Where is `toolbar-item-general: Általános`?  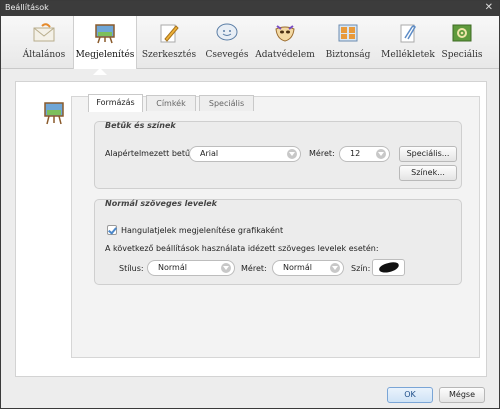
toolbar-item-general: Általános is located at coordinates (44, 42).